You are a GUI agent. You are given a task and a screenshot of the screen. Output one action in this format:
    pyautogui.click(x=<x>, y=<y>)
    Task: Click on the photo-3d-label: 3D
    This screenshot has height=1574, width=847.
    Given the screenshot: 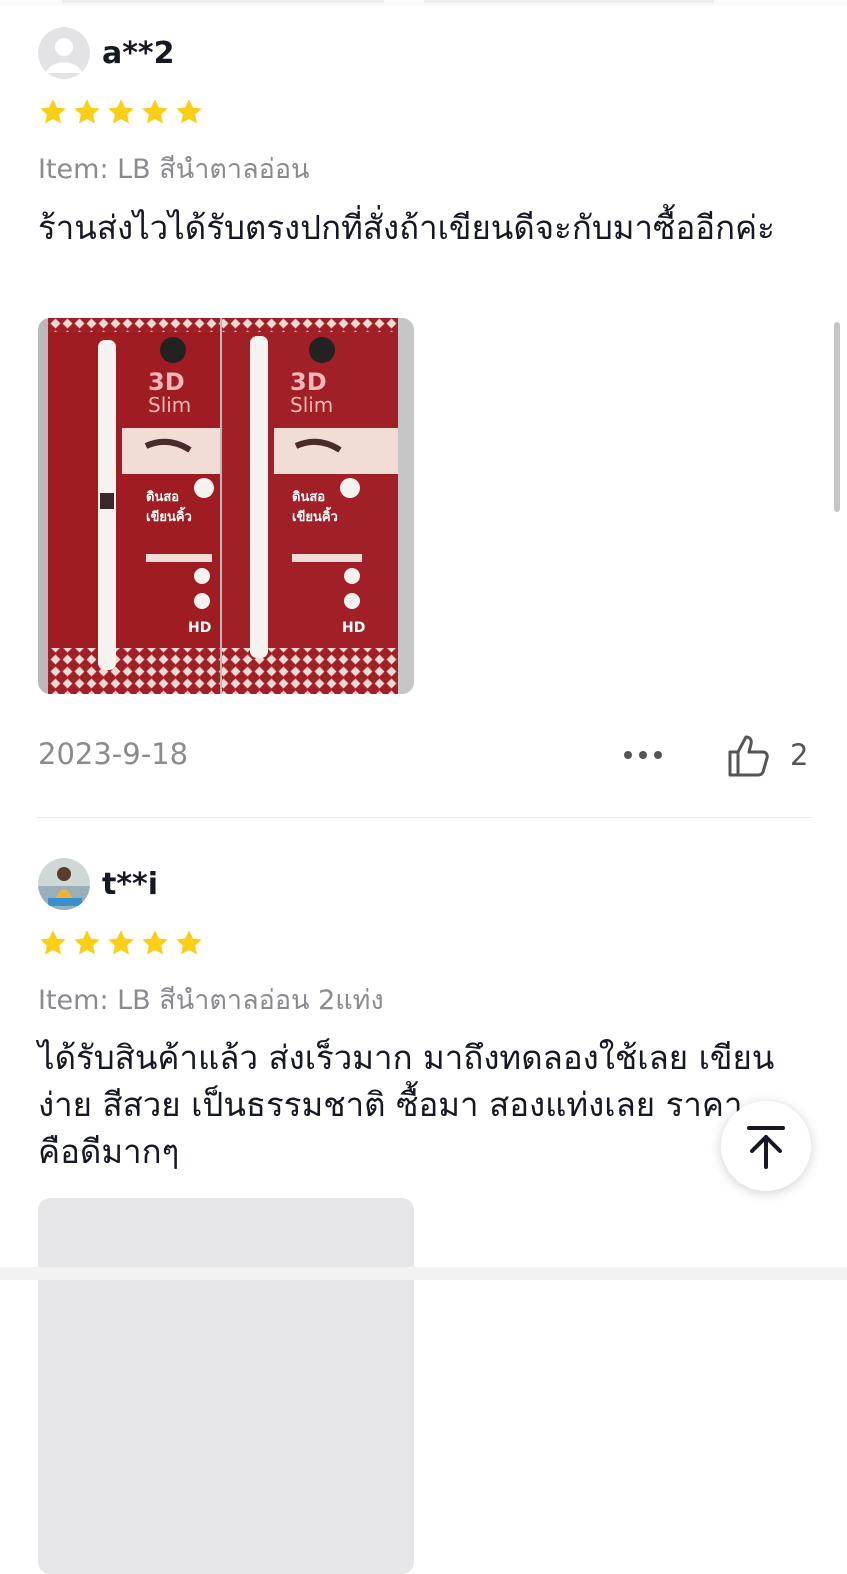 What is the action you would take?
    pyautogui.click(x=166, y=382)
    